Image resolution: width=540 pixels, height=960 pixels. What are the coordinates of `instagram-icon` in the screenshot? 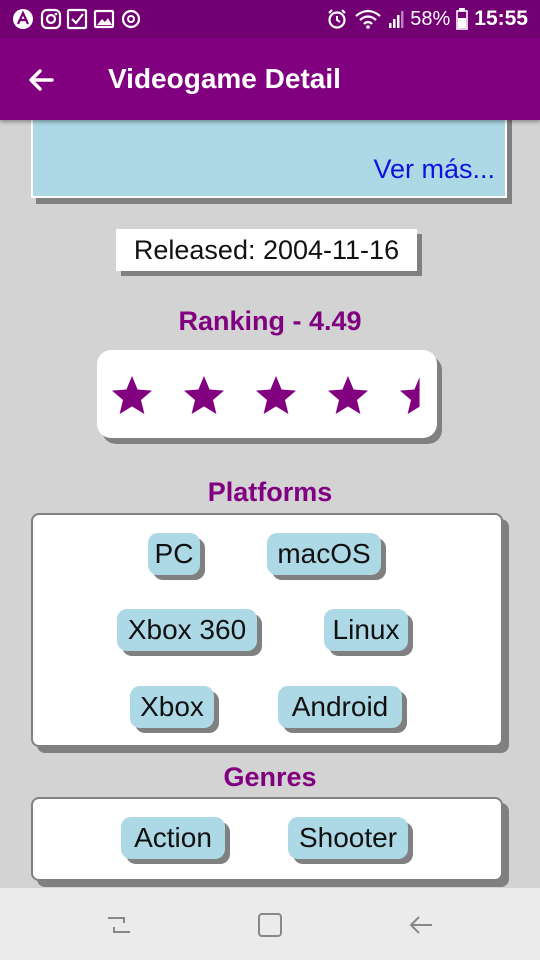 It's located at (51, 19).